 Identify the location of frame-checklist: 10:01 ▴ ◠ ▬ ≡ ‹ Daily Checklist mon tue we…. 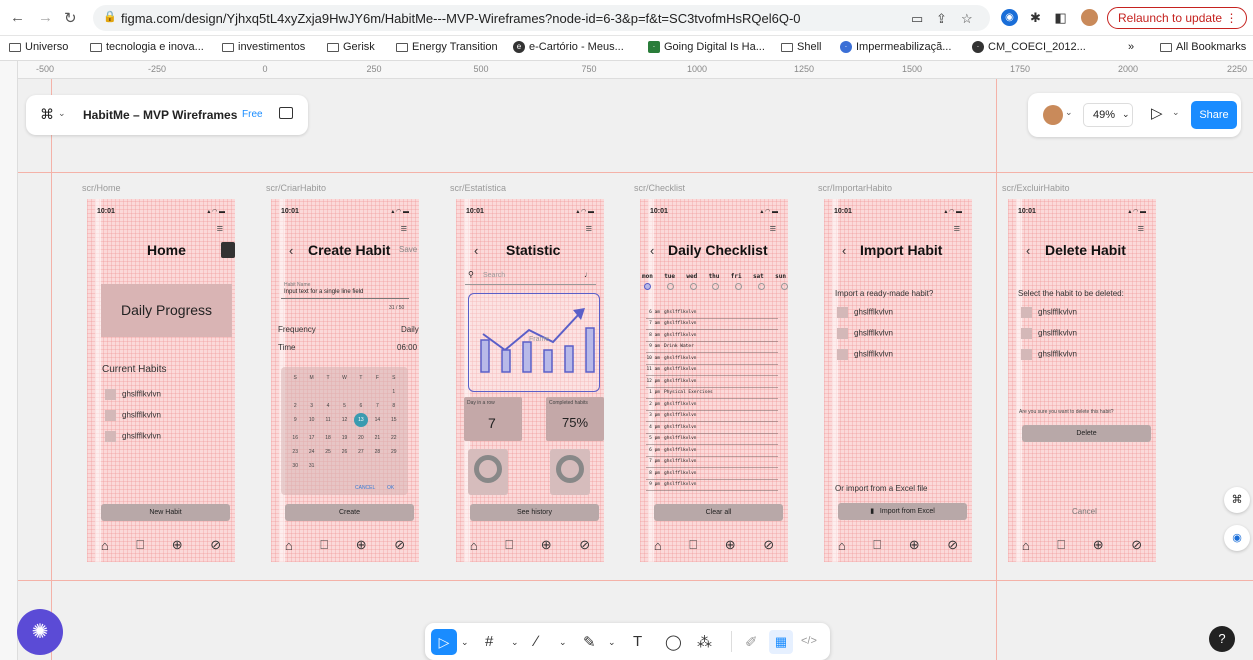
(714, 380).